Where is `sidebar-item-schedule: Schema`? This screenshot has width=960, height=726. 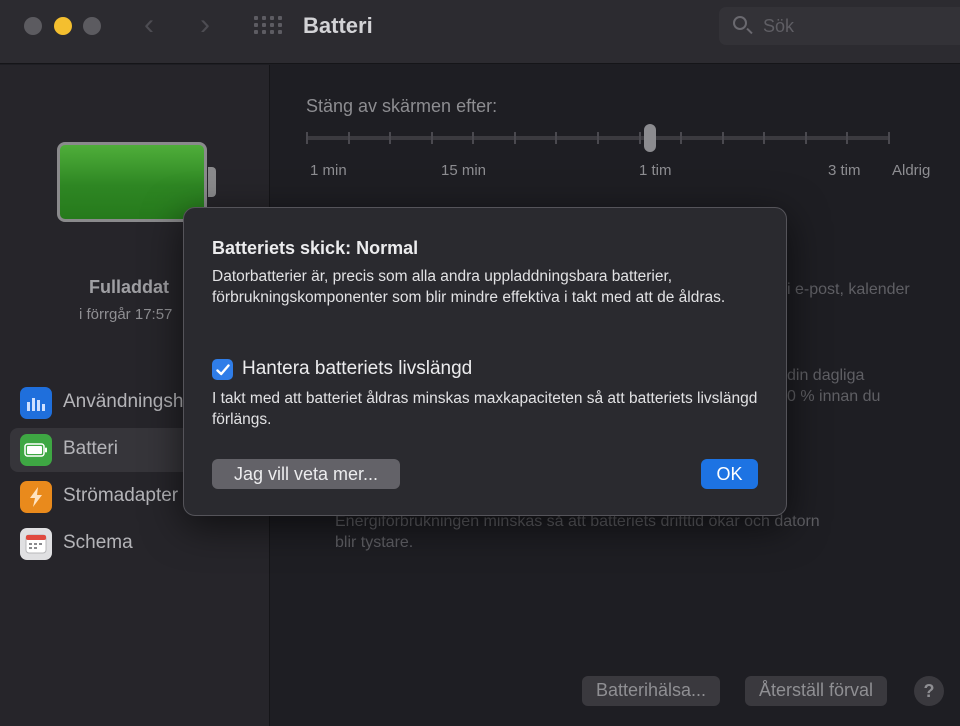 sidebar-item-schedule: Schema is located at coordinates (140, 544).